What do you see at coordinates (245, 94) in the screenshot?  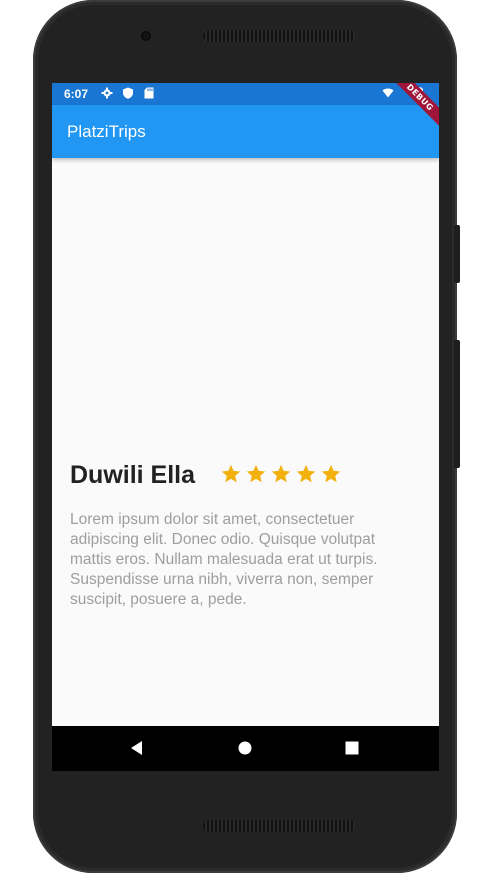 I see `status-bar: 6:07` at bounding box center [245, 94].